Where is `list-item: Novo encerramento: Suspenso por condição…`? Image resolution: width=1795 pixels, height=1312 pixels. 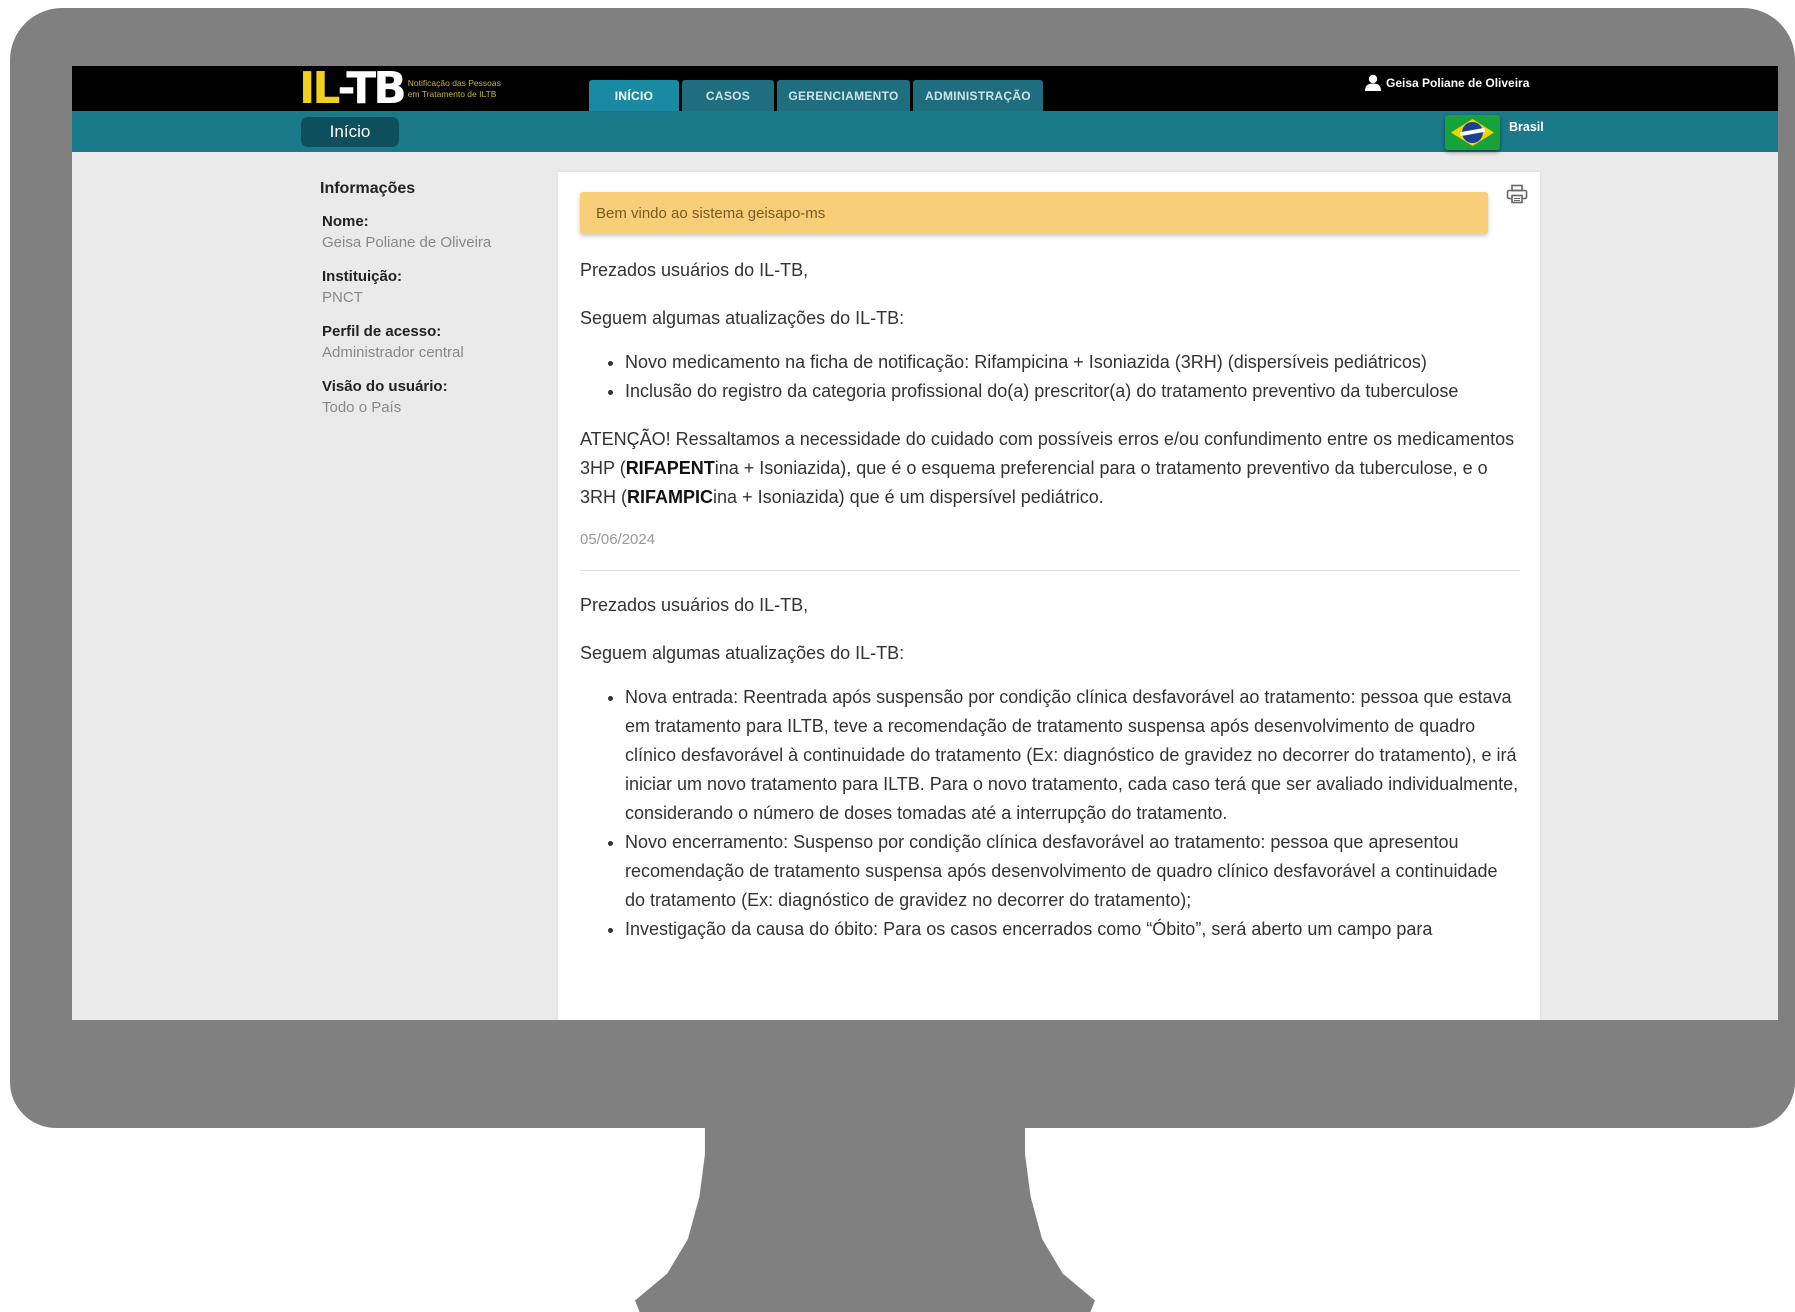
list-item: Novo encerramento: Suspenso por condição… is located at coordinates (1072, 871).